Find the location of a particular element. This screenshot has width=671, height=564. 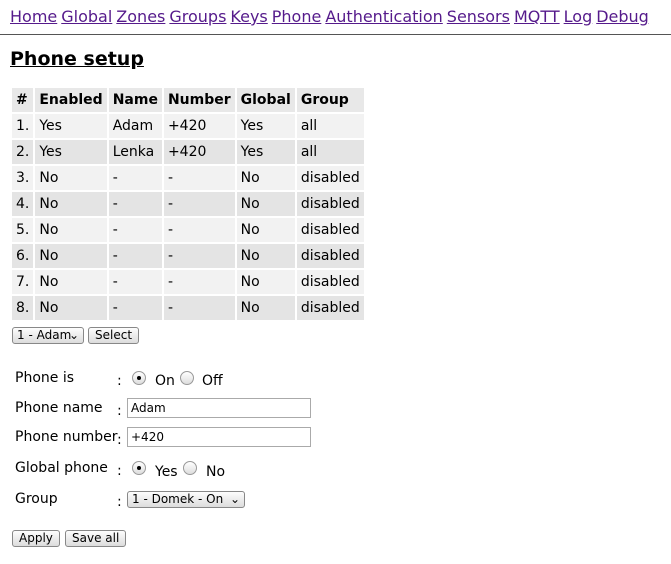

phone-select-value: 1 - Adam is located at coordinates (44, 335).